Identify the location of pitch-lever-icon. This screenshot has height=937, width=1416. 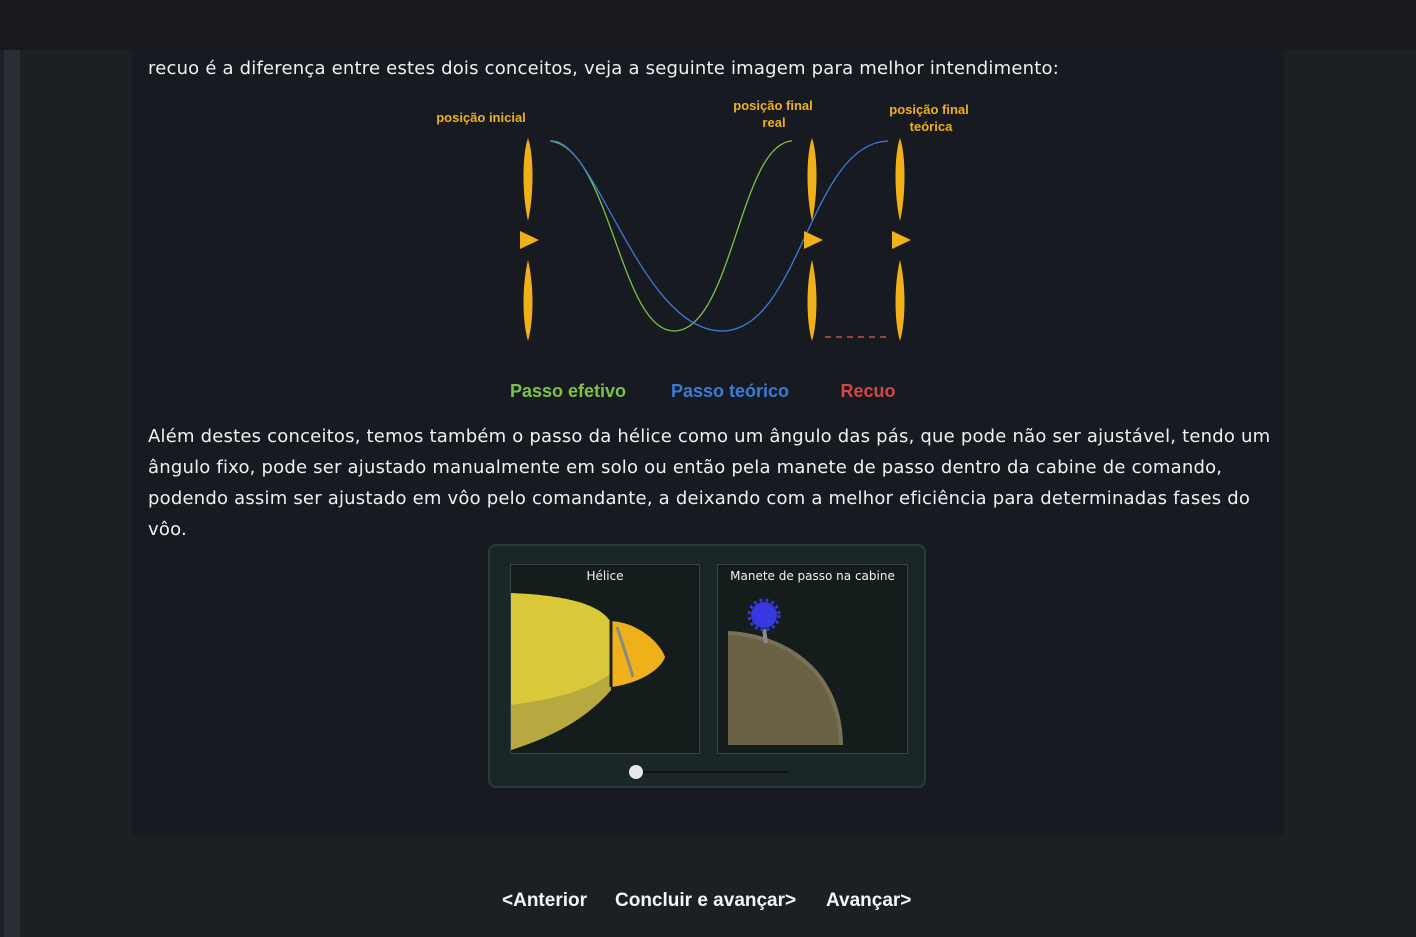
(785, 672).